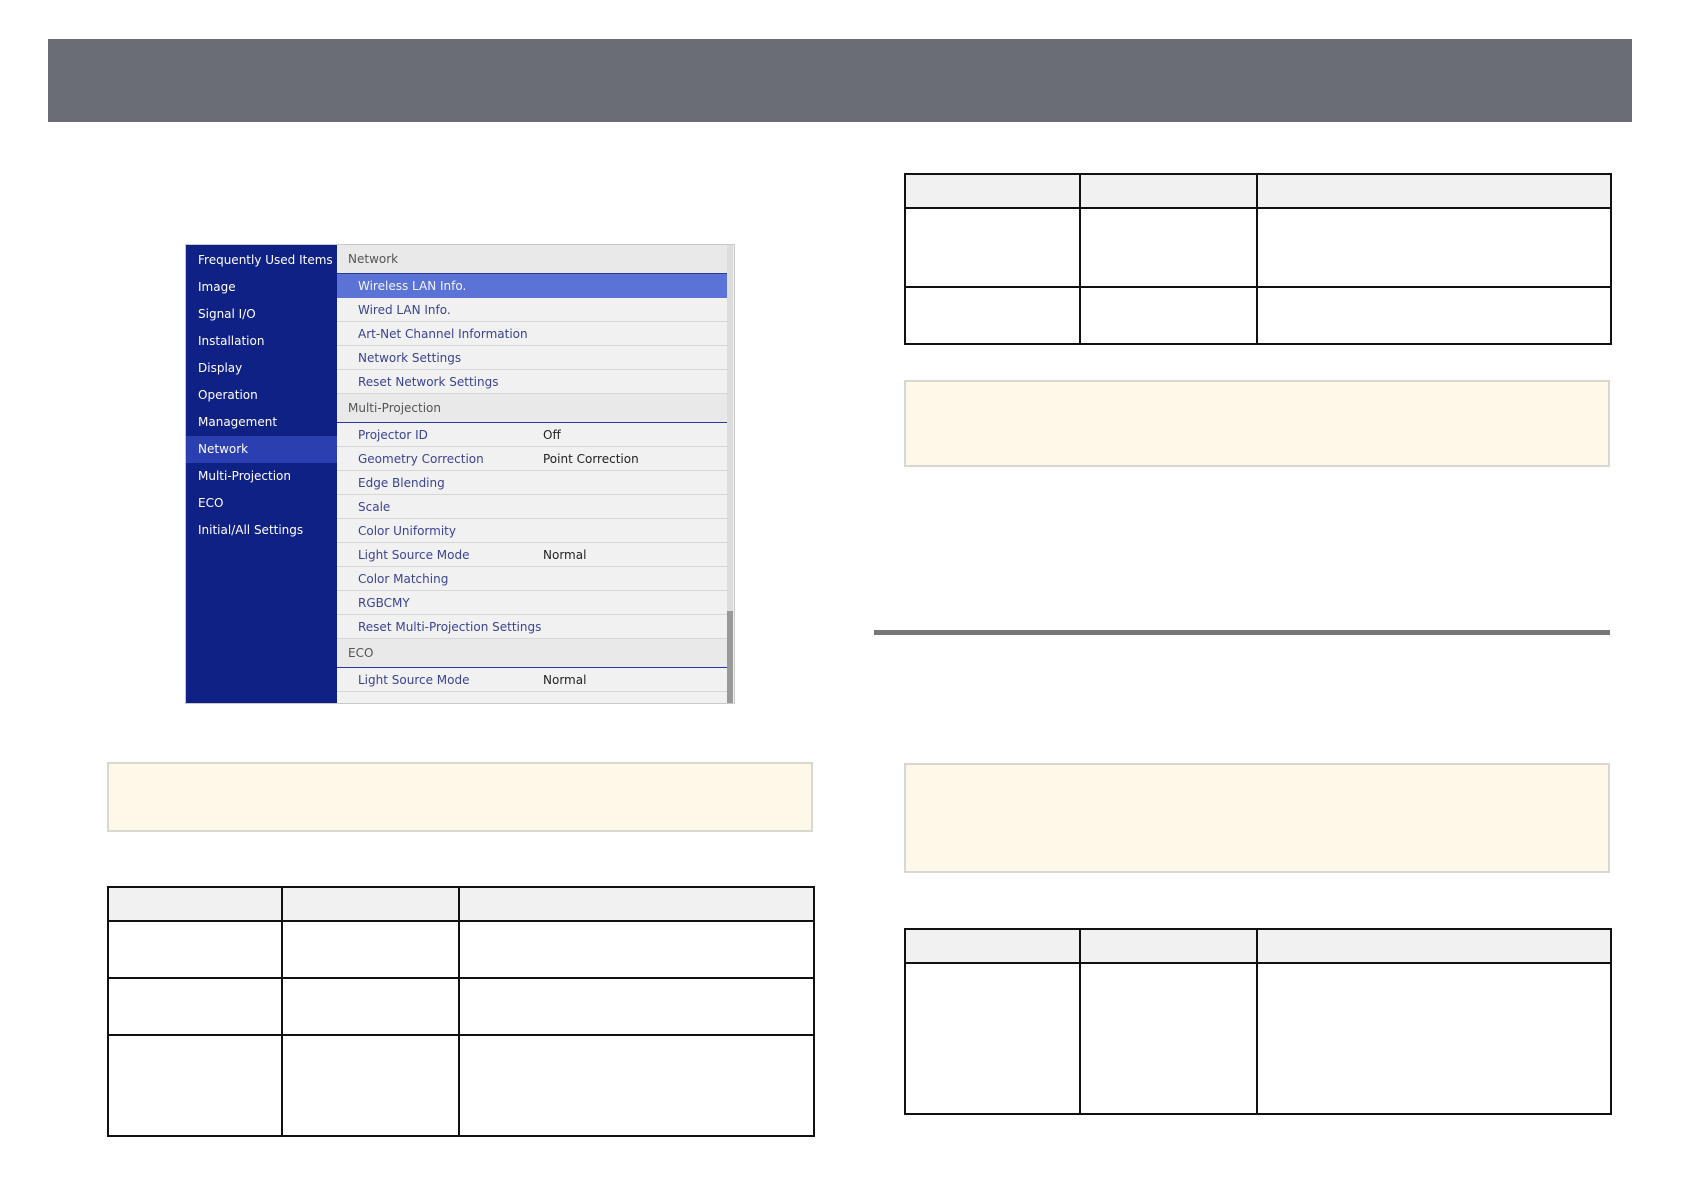 This screenshot has width=1684, height=1190. I want to click on menu-item-label: Projector ID, so click(393, 435).